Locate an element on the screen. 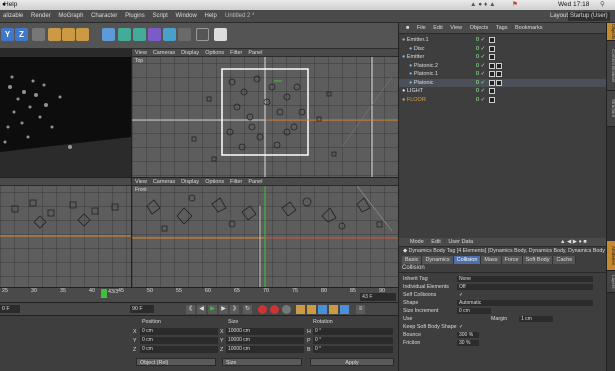 This screenshot has height=371, width=615. vp2-menu-panel: Panel is located at coordinates (255, 182).